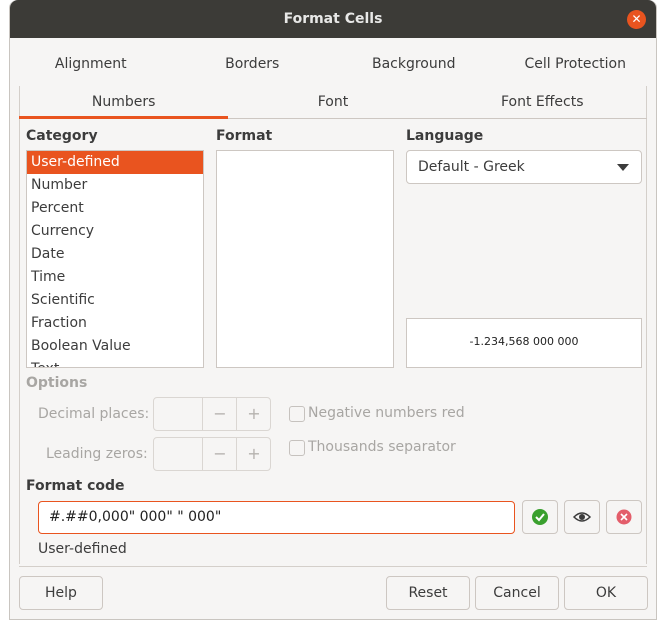 The width and height of the screenshot is (666, 628). What do you see at coordinates (115, 277) in the screenshot?
I see `category-item-time: Time` at bounding box center [115, 277].